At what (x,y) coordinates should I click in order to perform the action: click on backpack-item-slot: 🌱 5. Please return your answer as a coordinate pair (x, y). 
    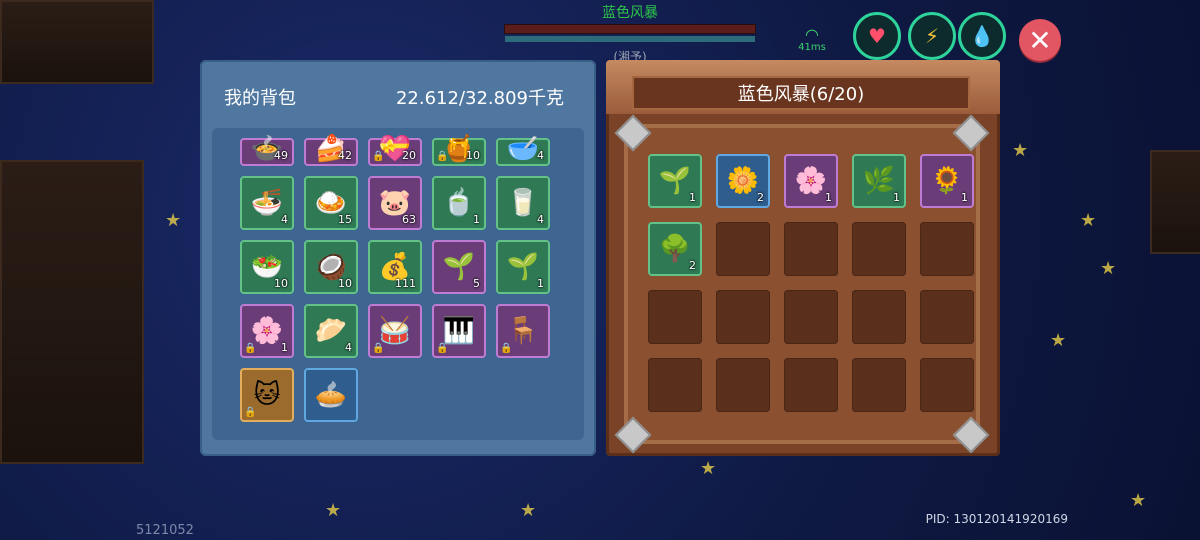
    Looking at the image, I should click on (459, 267).